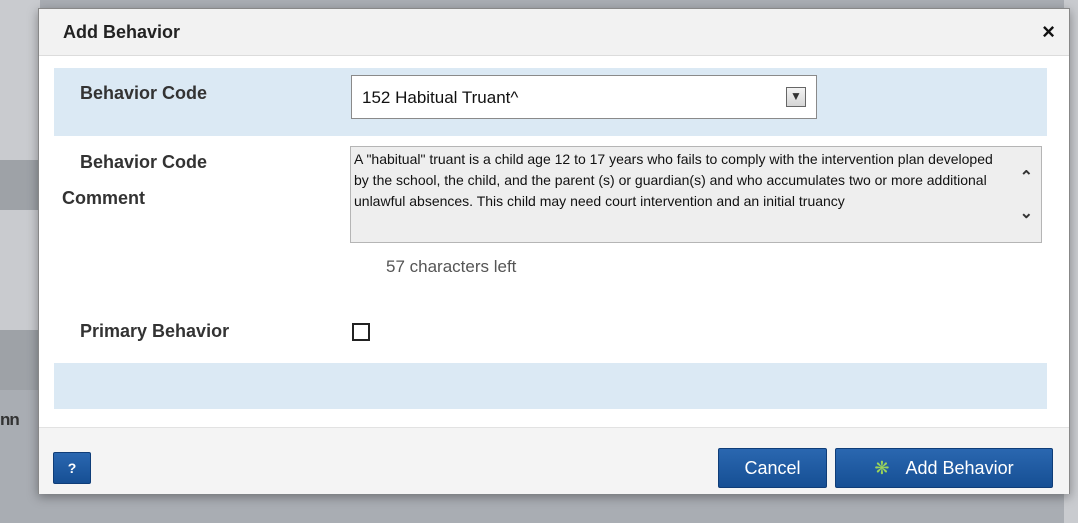 The height and width of the screenshot is (523, 1078). I want to click on dialog-titlebar: Add Behavior ×, so click(554, 32).